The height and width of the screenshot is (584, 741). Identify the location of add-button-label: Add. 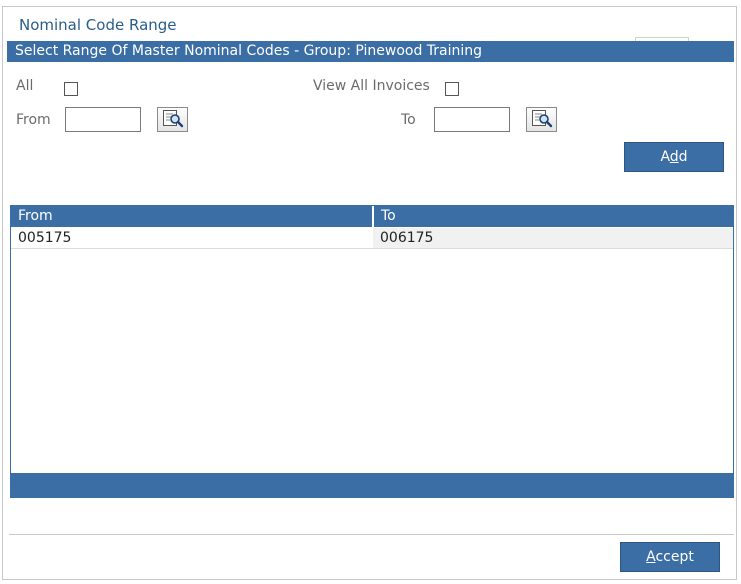
(674, 157).